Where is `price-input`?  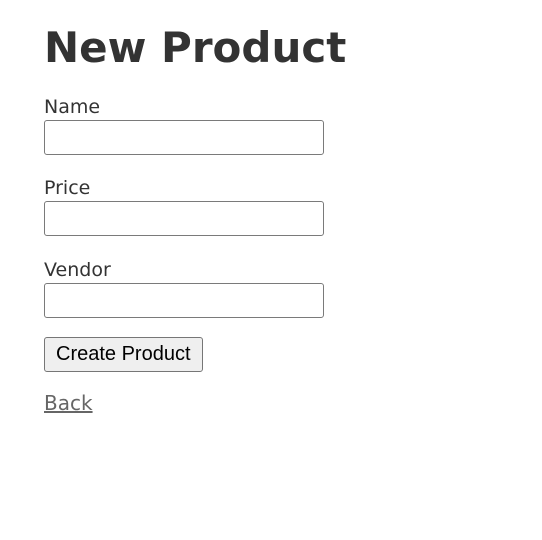
price-input is located at coordinates (184, 218).